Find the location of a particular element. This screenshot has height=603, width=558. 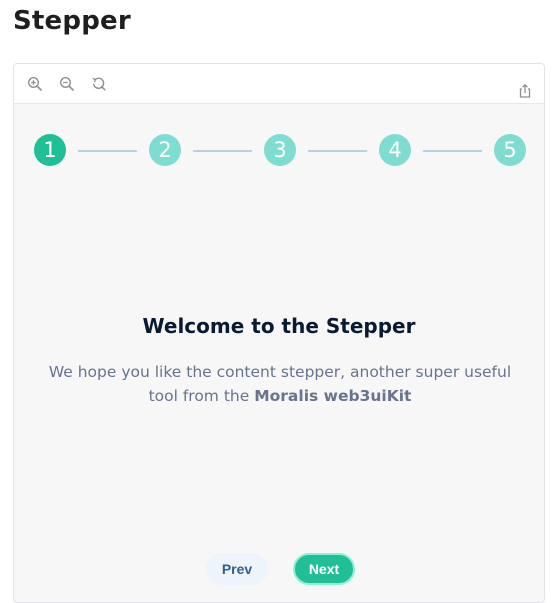

step-content-title: Welcome to the Stepper is located at coordinates (279, 326).